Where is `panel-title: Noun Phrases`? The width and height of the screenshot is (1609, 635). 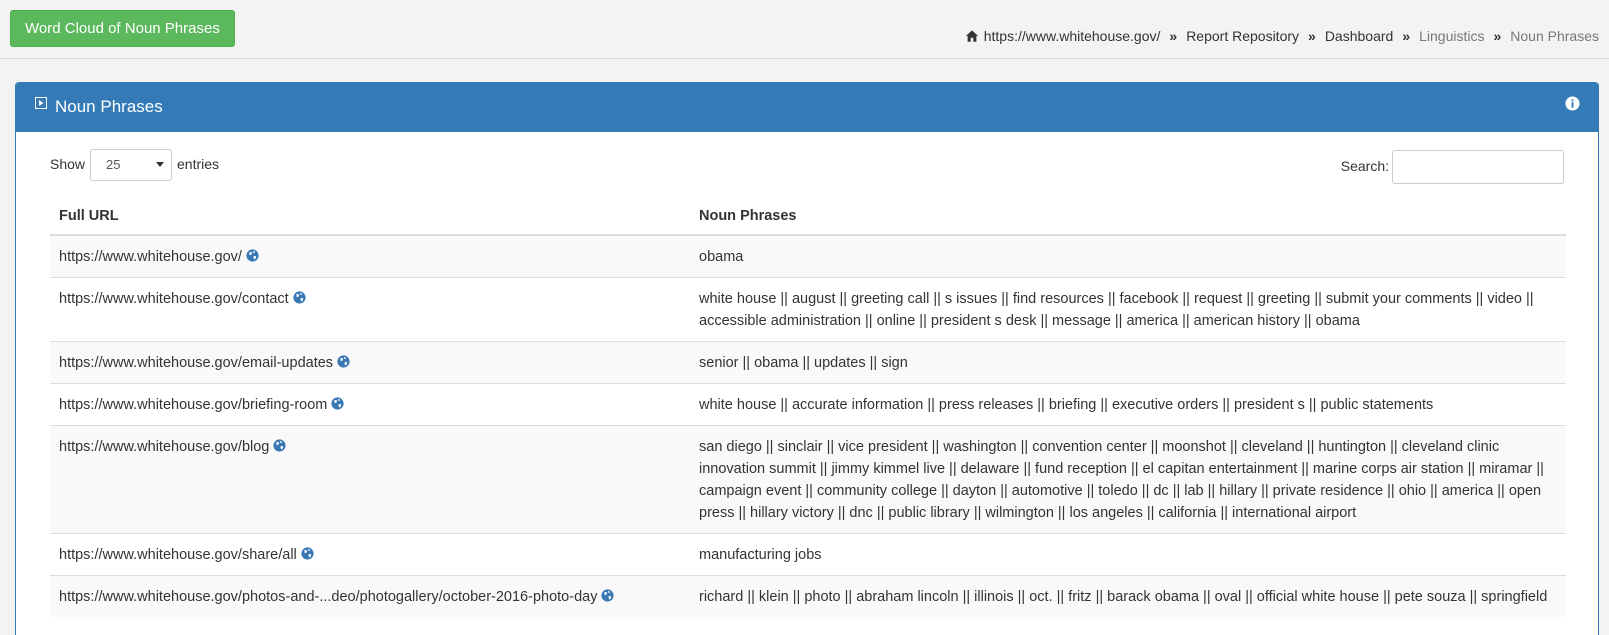 panel-title: Noun Phrases is located at coordinates (109, 106).